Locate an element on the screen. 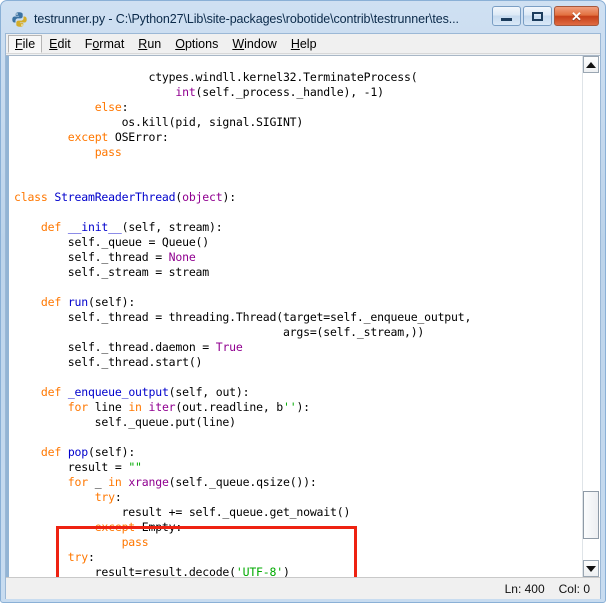 The width and height of the screenshot is (606, 603). close-icon: ✕ is located at coordinates (576, 16).